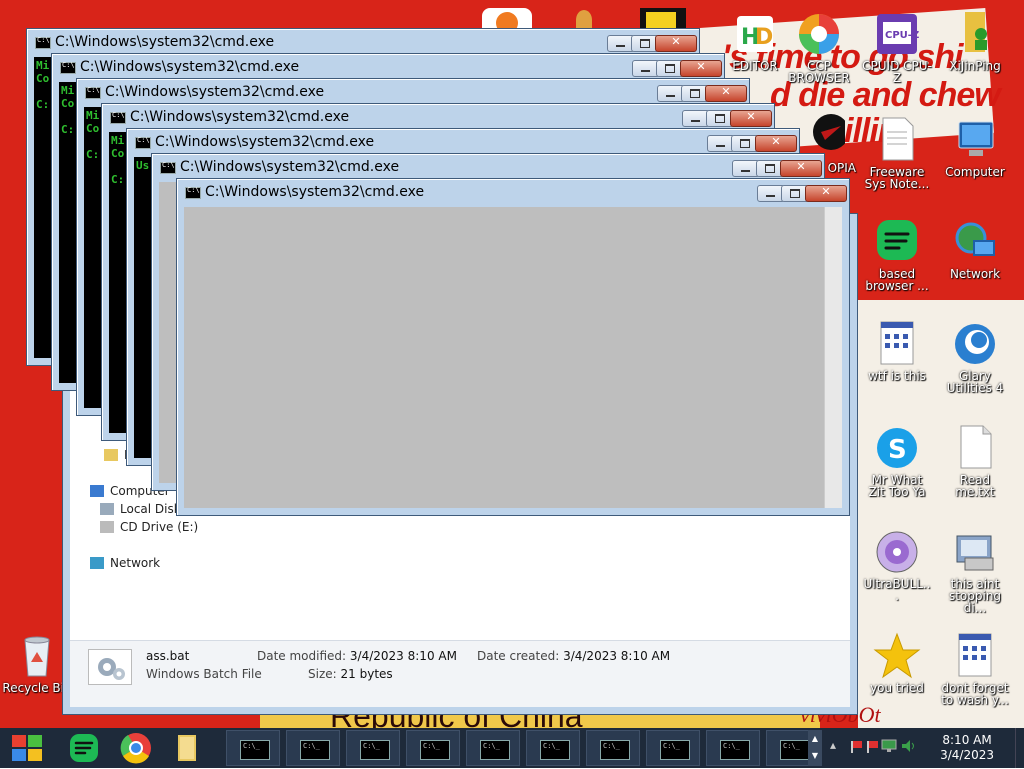  What do you see at coordinates (513, 193) in the screenshot?
I see `title-bar: C:\Windows\system32\cmd.exe` at bounding box center [513, 193].